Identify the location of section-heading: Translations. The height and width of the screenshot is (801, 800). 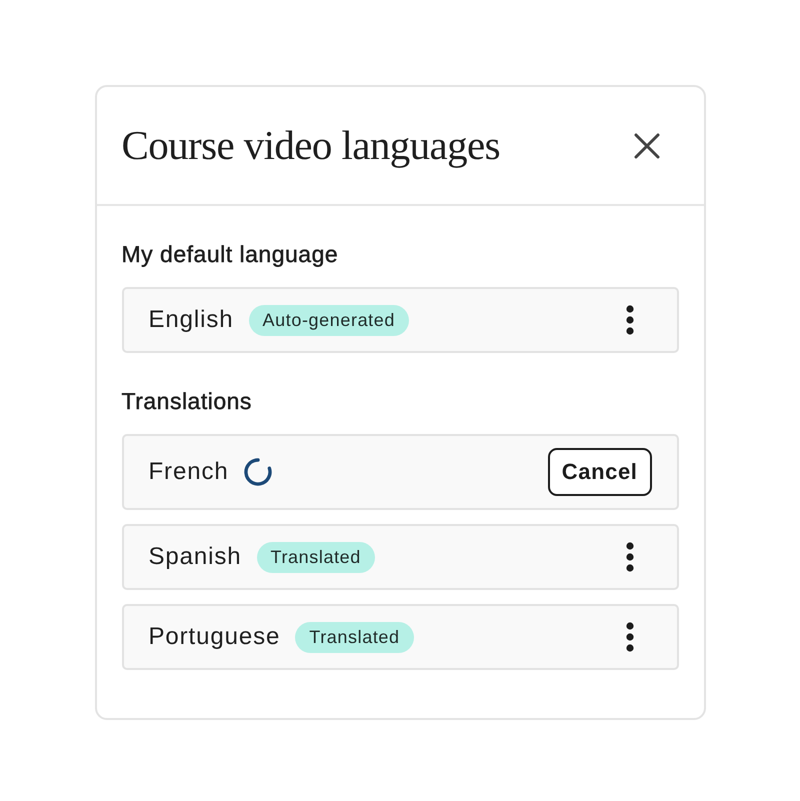
(187, 401).